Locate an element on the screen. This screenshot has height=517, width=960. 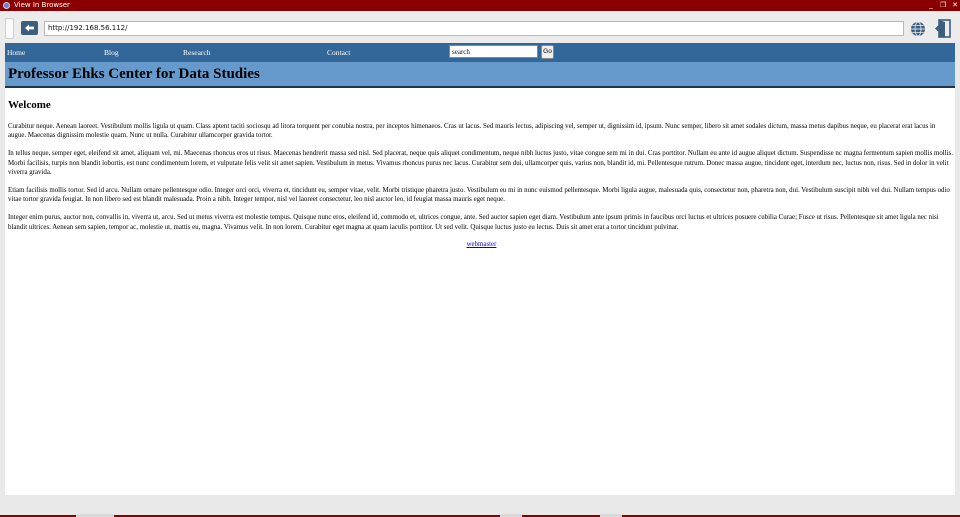
site-title: Professor Ehks Center for Data Studies is located at coordinates (134, 74).